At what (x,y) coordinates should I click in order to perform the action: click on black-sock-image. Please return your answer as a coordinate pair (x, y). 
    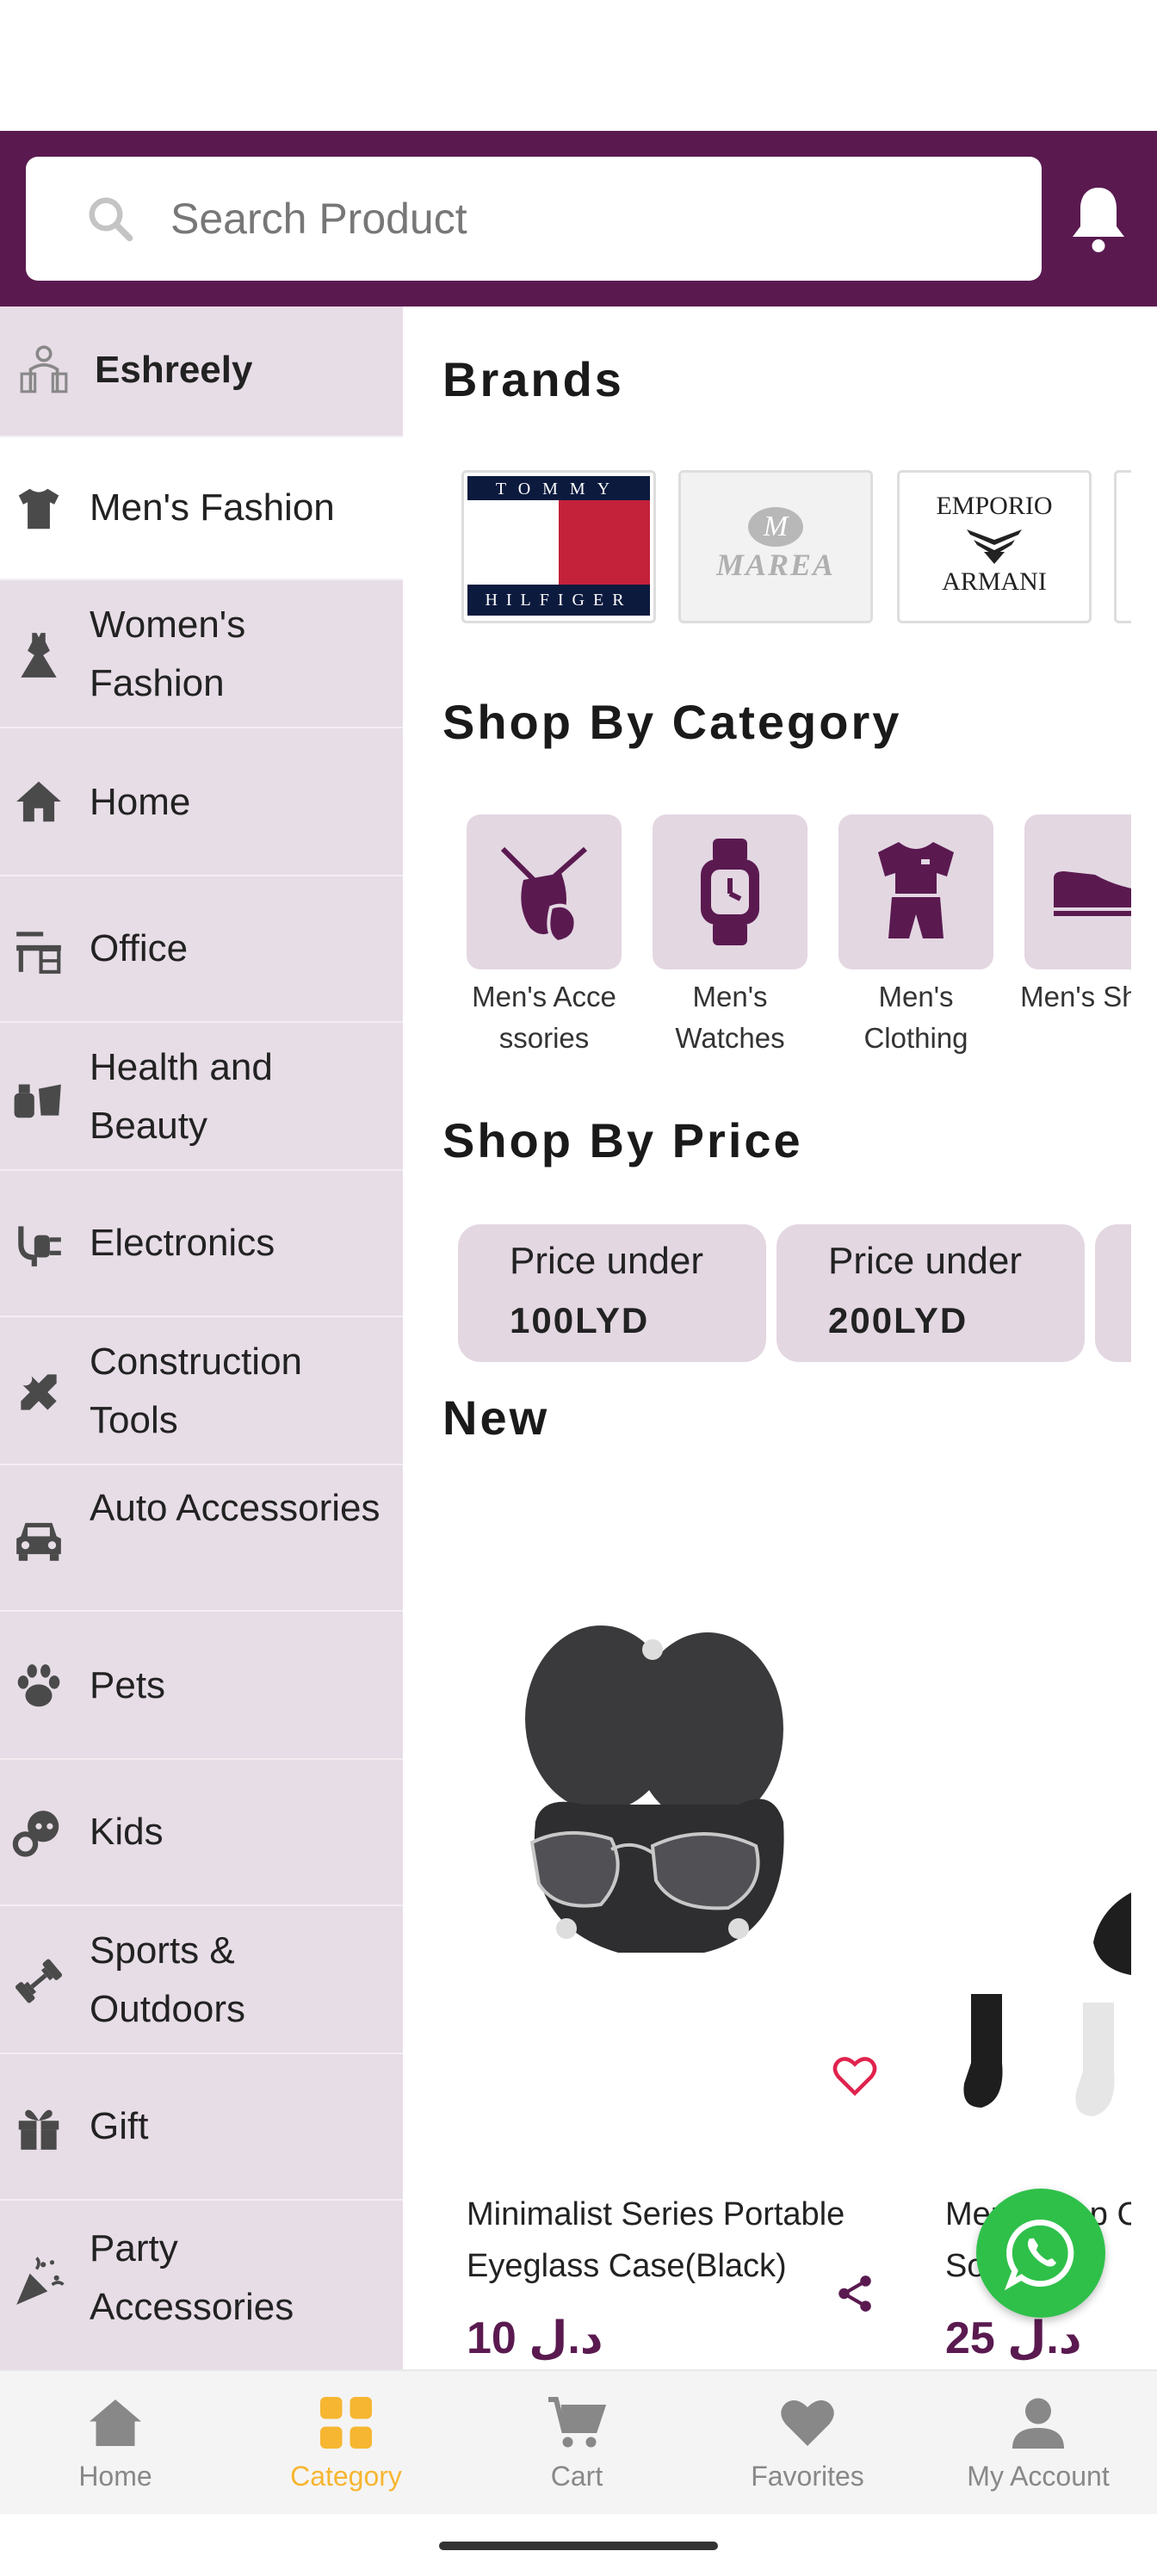
    Looking at the image, I should click on (983, 2051).